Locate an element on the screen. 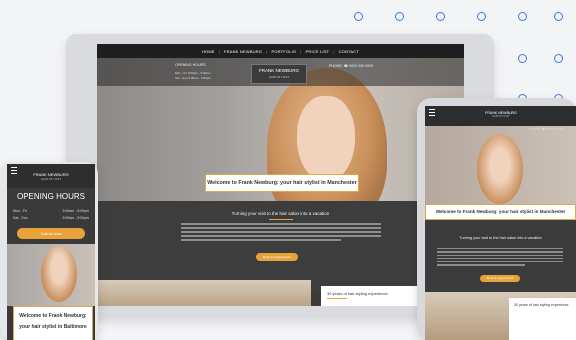 This screenshot has height=340, width=576. experience-card: 30 years of hair styling experience is located at coordinates (542, 319).